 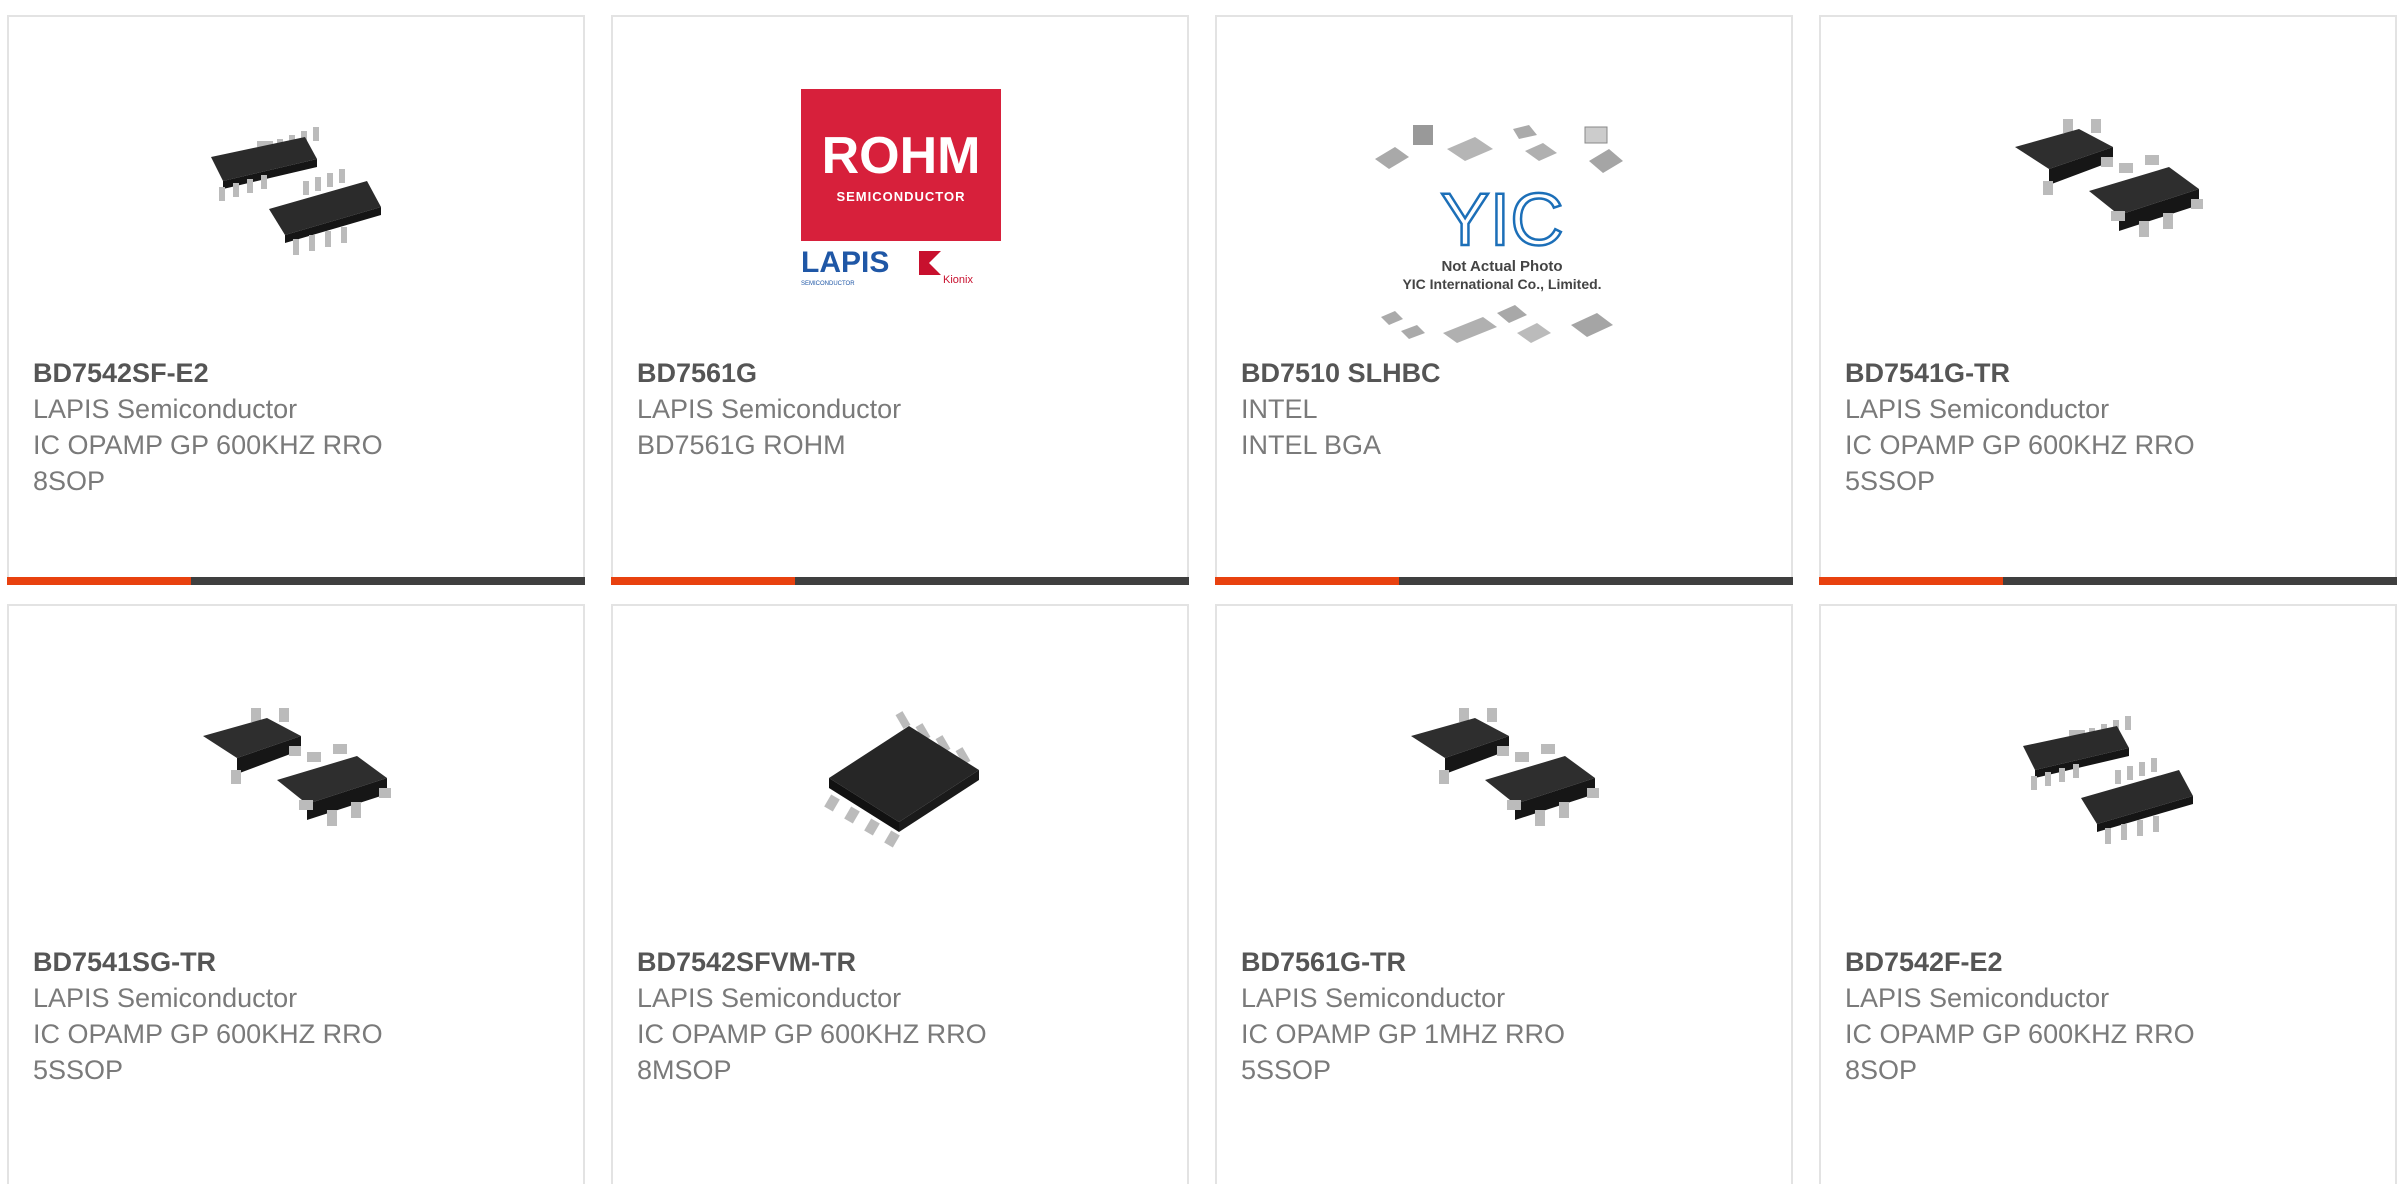 What do you see at coordinates (901, 156) in the screenshot?
I see `logo-brand: ROHM` at bounding box center [901, 156].